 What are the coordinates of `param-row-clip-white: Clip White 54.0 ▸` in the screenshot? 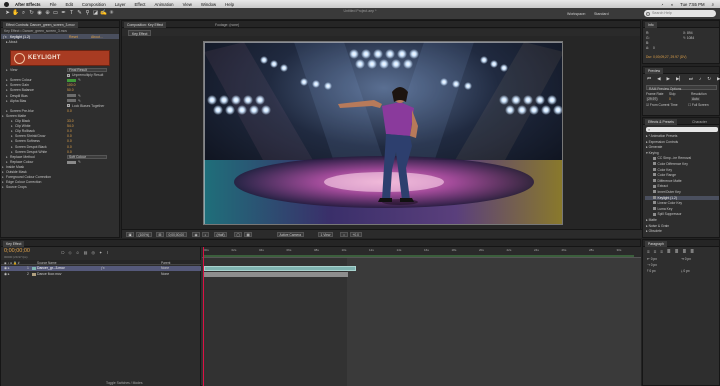 It's located at (60, 126).